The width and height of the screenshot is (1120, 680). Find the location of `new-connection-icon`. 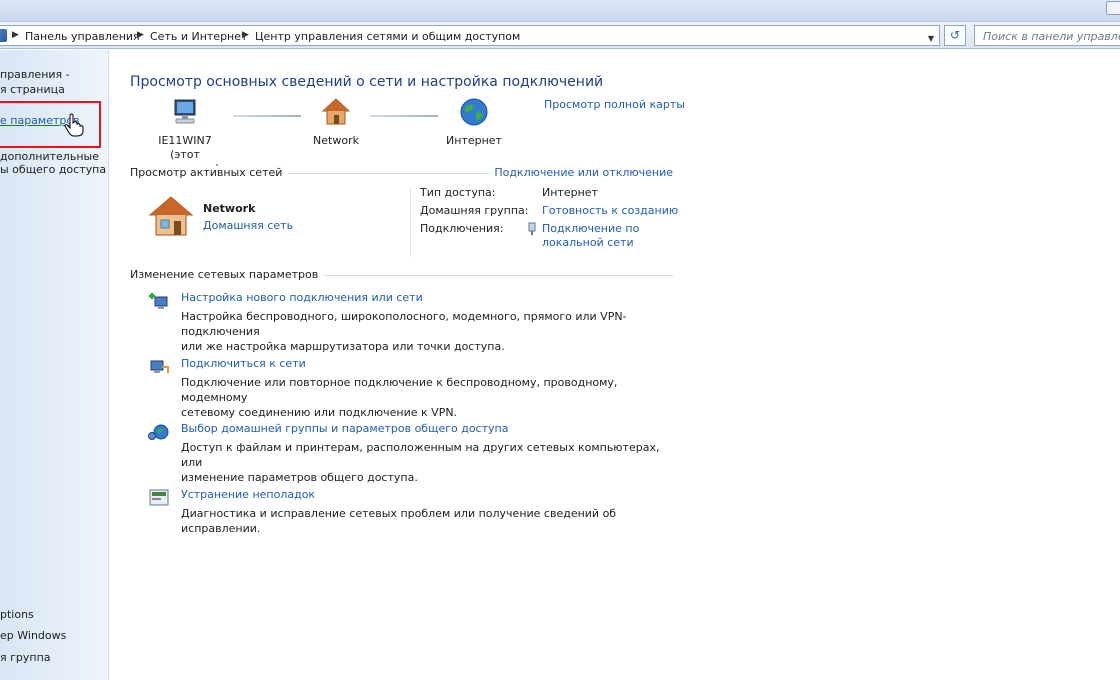

new-connection-icon is located at coordinates (158, 301).